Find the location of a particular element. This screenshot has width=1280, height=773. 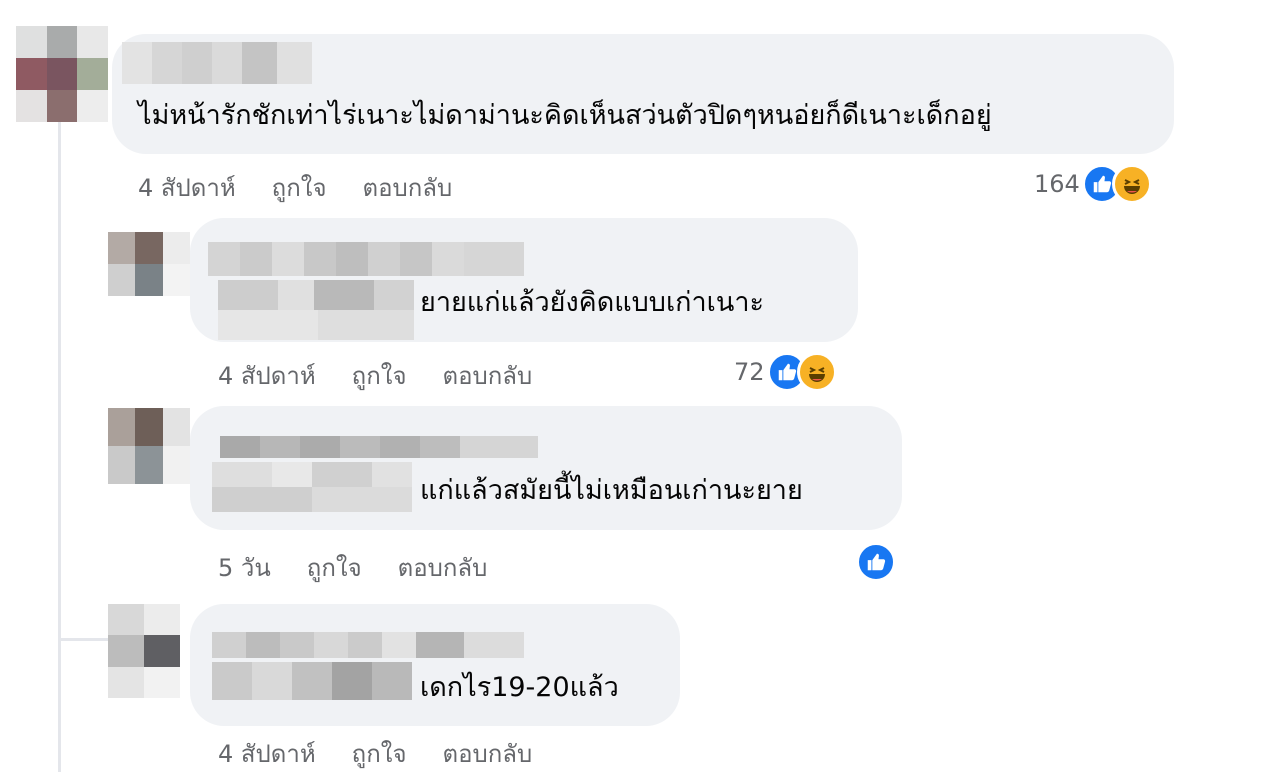

reply-actions: 5 วัน ถูกใจ ตอบกลับ is located at coordinates (370, 567).